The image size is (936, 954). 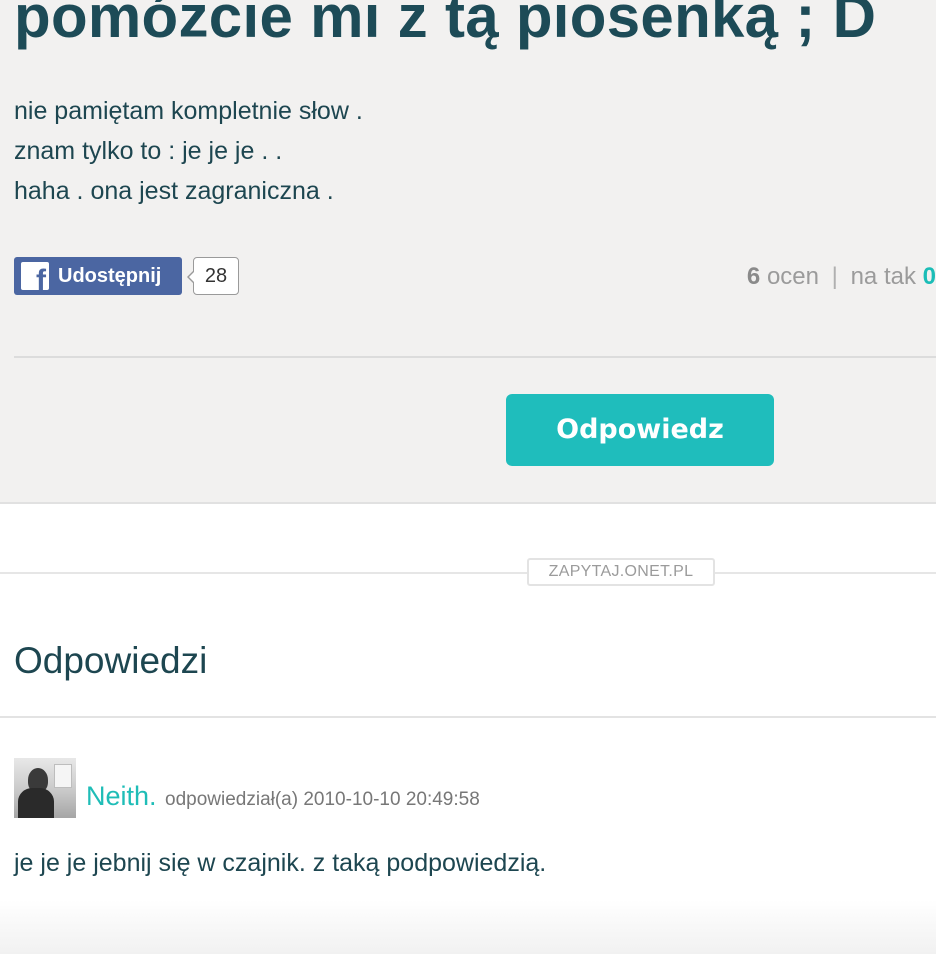 I want to click on answer-button: Odpowiedz, so click(x=640, y=430).